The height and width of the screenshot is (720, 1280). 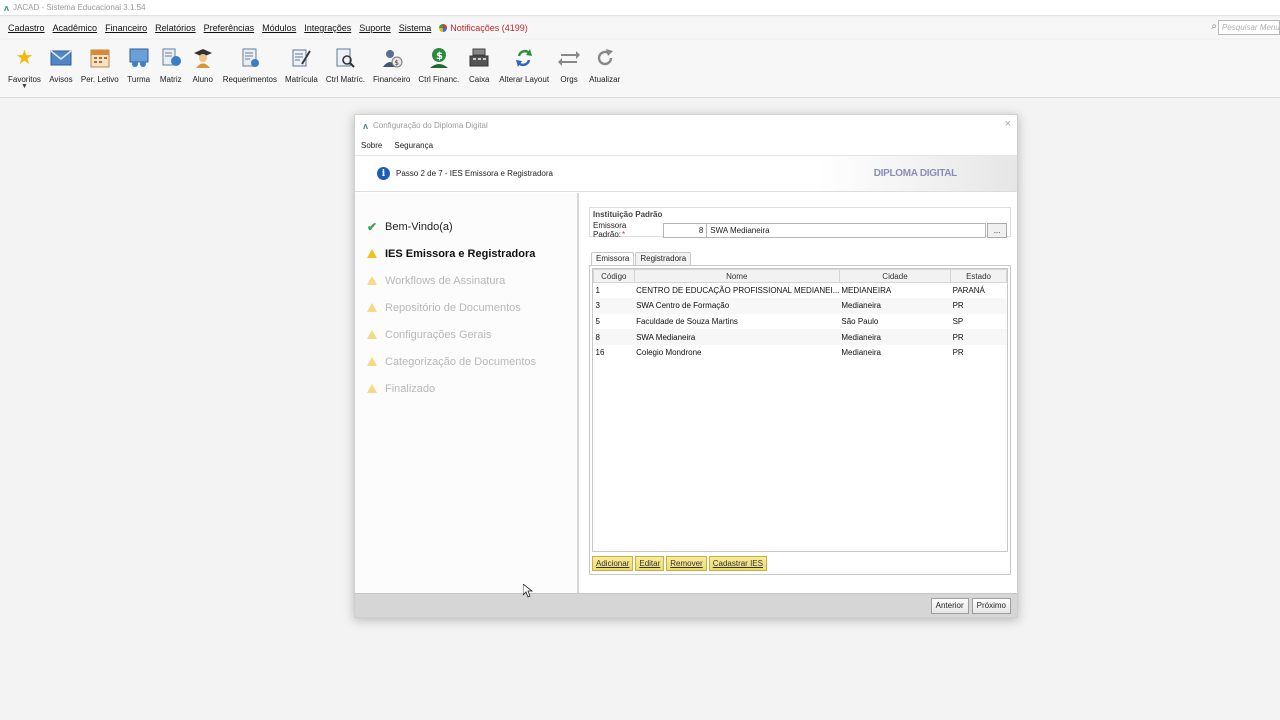 I want to click on toolbar-requerimentos: Requerimentos, so click(x=250, y=68).